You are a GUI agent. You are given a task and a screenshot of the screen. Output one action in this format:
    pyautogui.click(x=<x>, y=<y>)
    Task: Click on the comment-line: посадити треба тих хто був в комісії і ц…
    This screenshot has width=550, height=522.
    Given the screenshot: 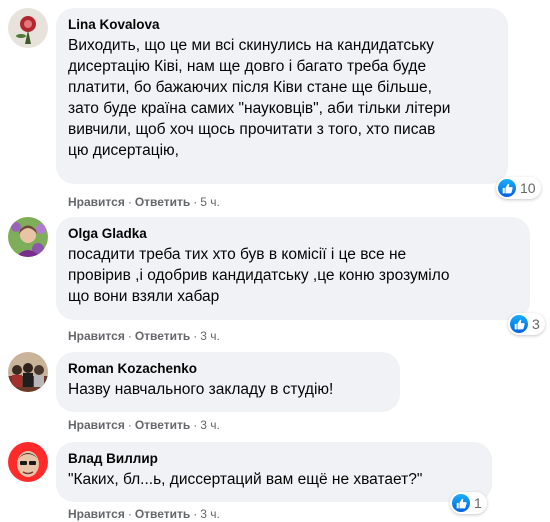 What is the action you would take?
    pyautogui.click(x=237, y=254)
    